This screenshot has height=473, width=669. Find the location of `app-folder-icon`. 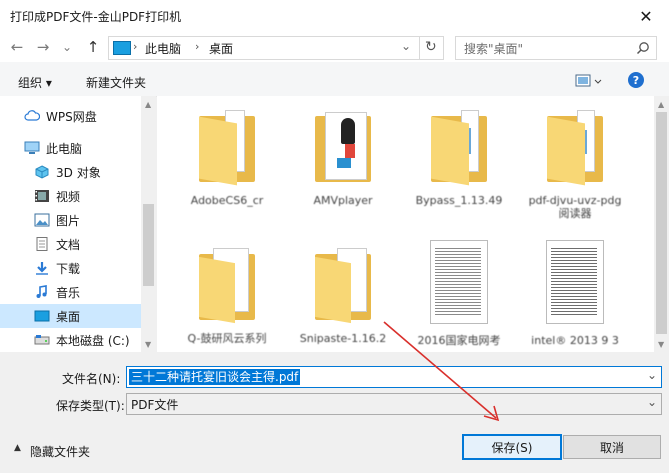

app-folder-icon is located at coordinates (343, 147).